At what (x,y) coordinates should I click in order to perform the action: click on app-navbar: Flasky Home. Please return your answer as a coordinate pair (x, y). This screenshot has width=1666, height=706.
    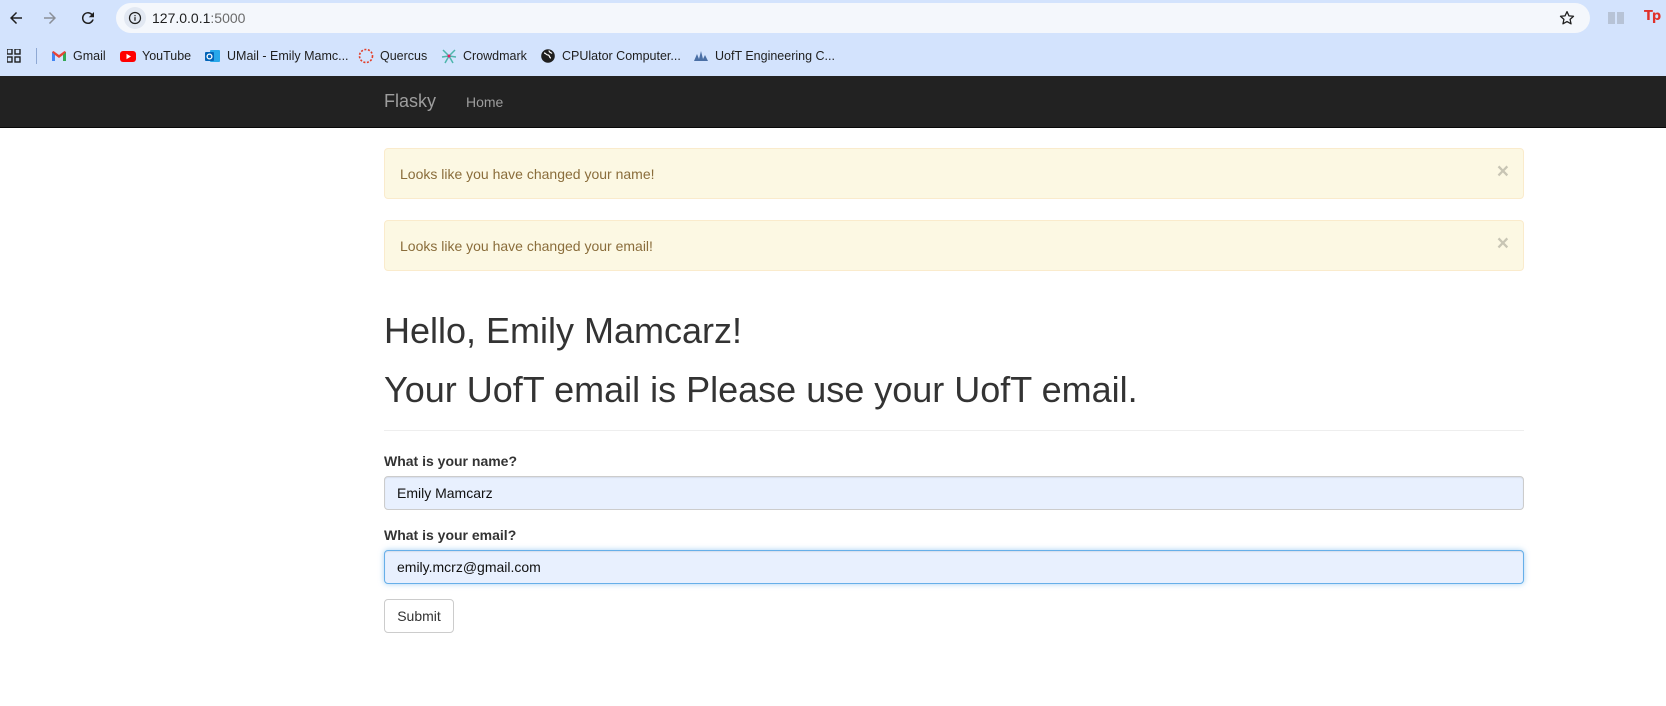
    Looking at the image, I should click on (833, 102).